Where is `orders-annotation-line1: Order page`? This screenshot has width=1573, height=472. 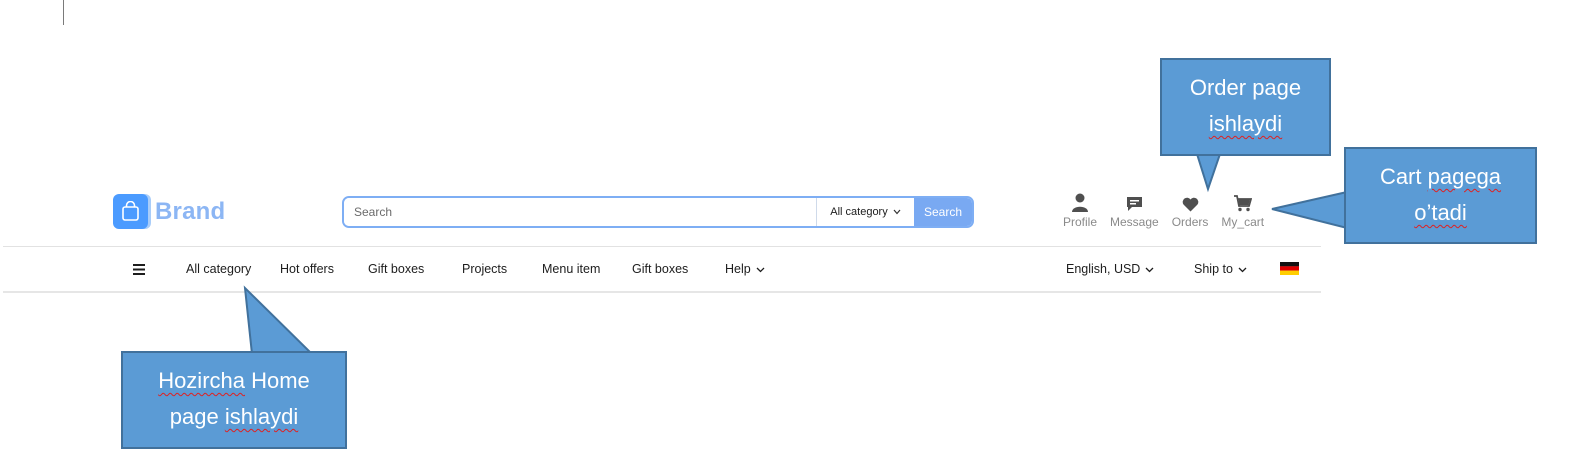
orders-annotation-line1: Order page is located at coordinates (1245, 87).